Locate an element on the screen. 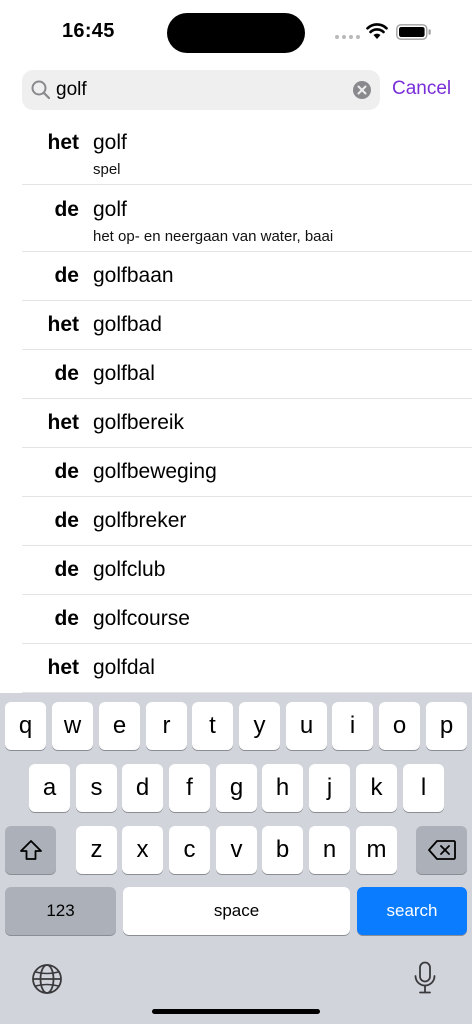 This screenshot has width=472, height=1024. word-label: golfcourse is located at coordinates (141, 618).